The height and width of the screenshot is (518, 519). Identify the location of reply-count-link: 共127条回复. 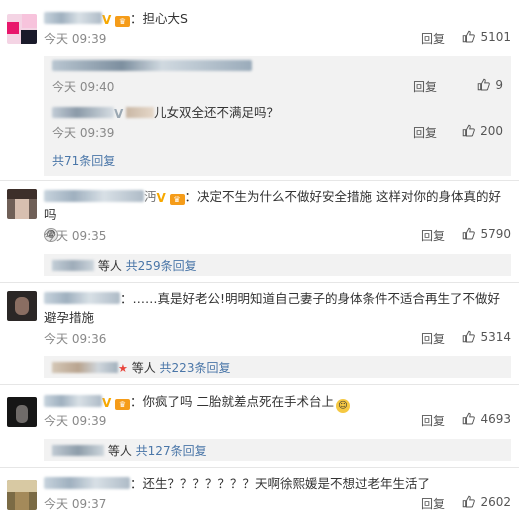
(171, 451).